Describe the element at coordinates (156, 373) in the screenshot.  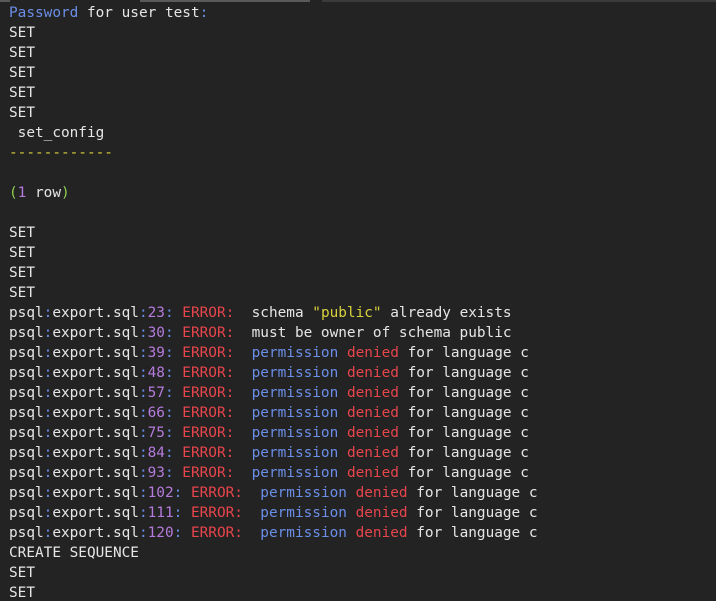
I see `terminal-text-segment: 48` at that location.